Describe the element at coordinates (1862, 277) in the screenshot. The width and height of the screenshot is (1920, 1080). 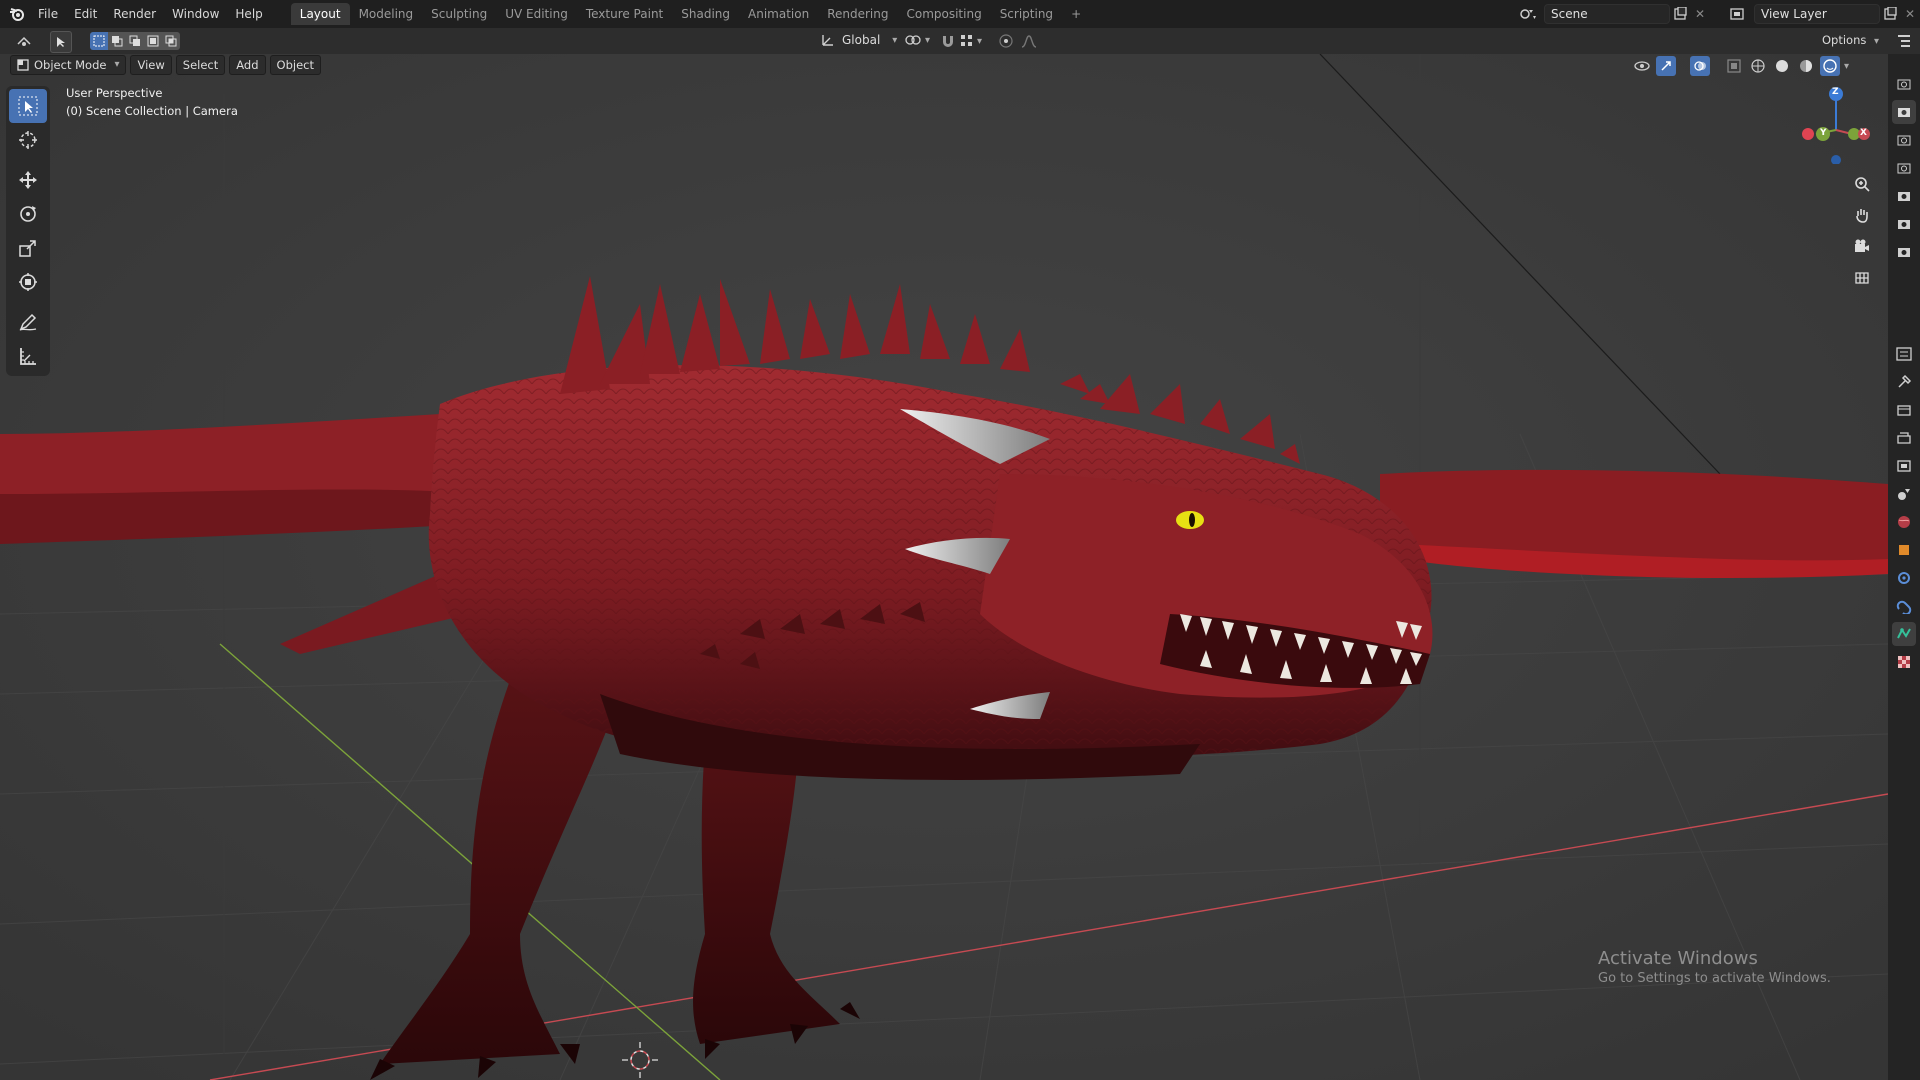
I see `projection-toggle-icon` at that location.